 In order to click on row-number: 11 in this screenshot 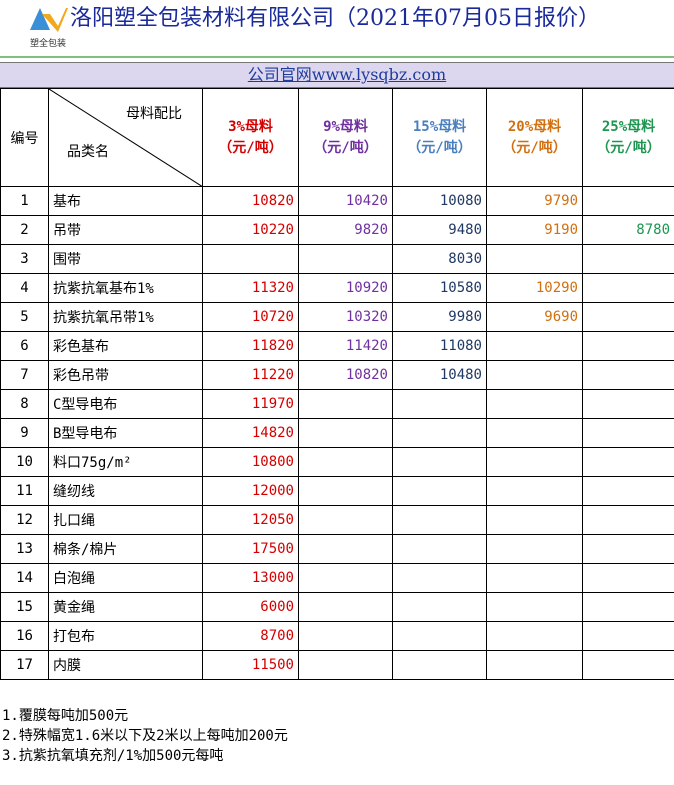, I will do `click(24, 491)`.